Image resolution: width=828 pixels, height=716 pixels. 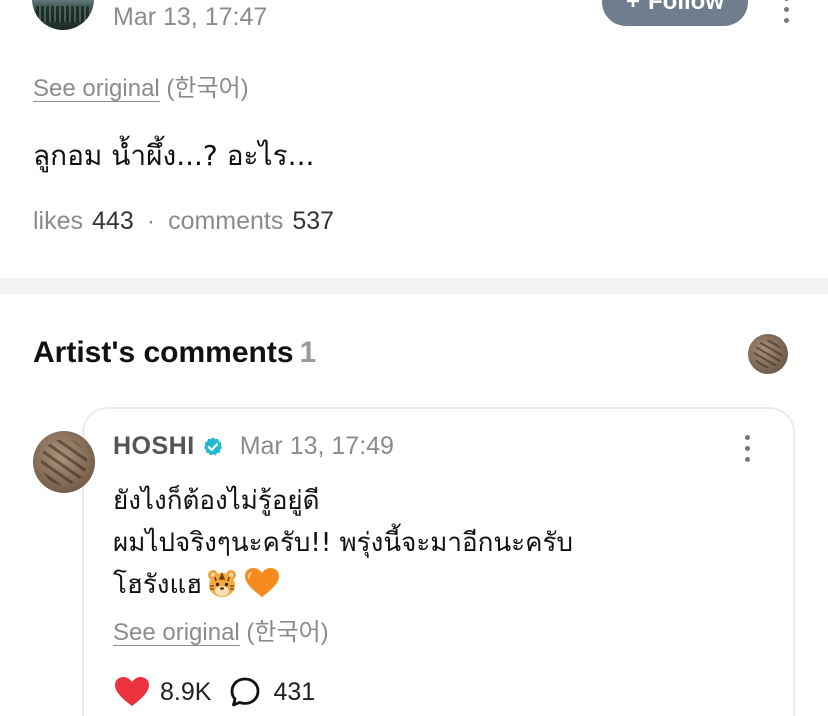 What do you see at coordinates (343, 585) in the screenshot?
I see `comment-line-with-emoji: โฮรังแฮ` at bounding box center [343, 585].